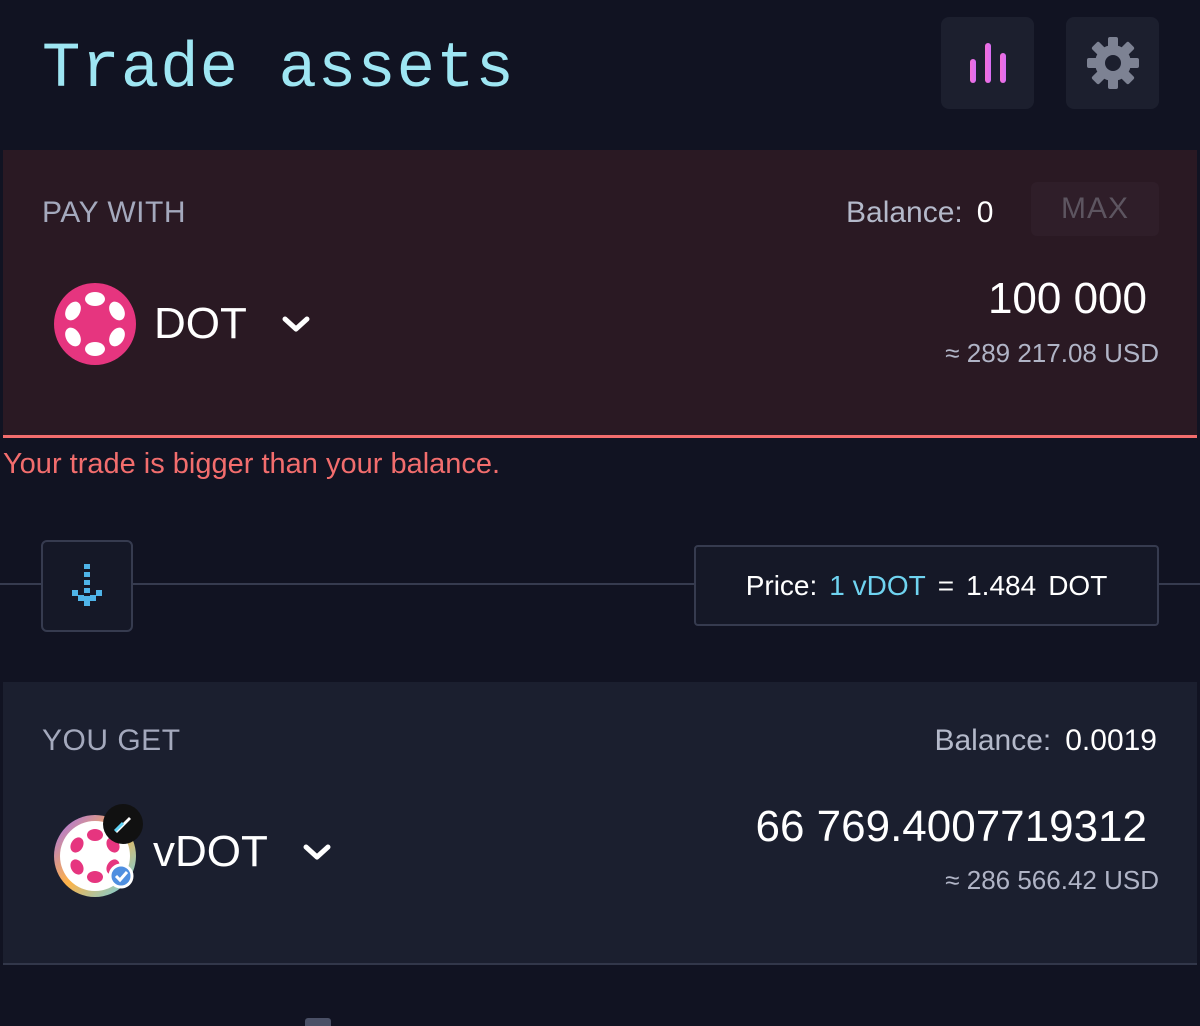 This screenshot has width=1200, height=1026. What do you see at coordinates (877, 585) in the screenshot?
I see `price-base: 1 vDOT` at bounding box center [877, 585].